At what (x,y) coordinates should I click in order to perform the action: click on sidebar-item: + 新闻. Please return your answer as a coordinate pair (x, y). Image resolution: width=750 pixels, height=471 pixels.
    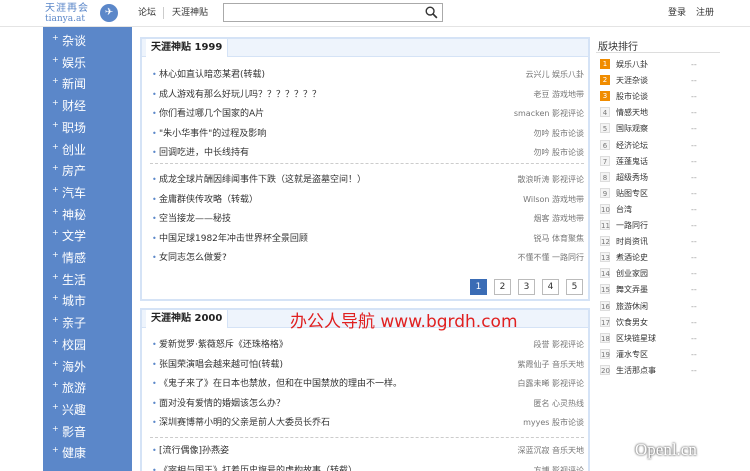
    Looking at the image, I should click on (87, 84).